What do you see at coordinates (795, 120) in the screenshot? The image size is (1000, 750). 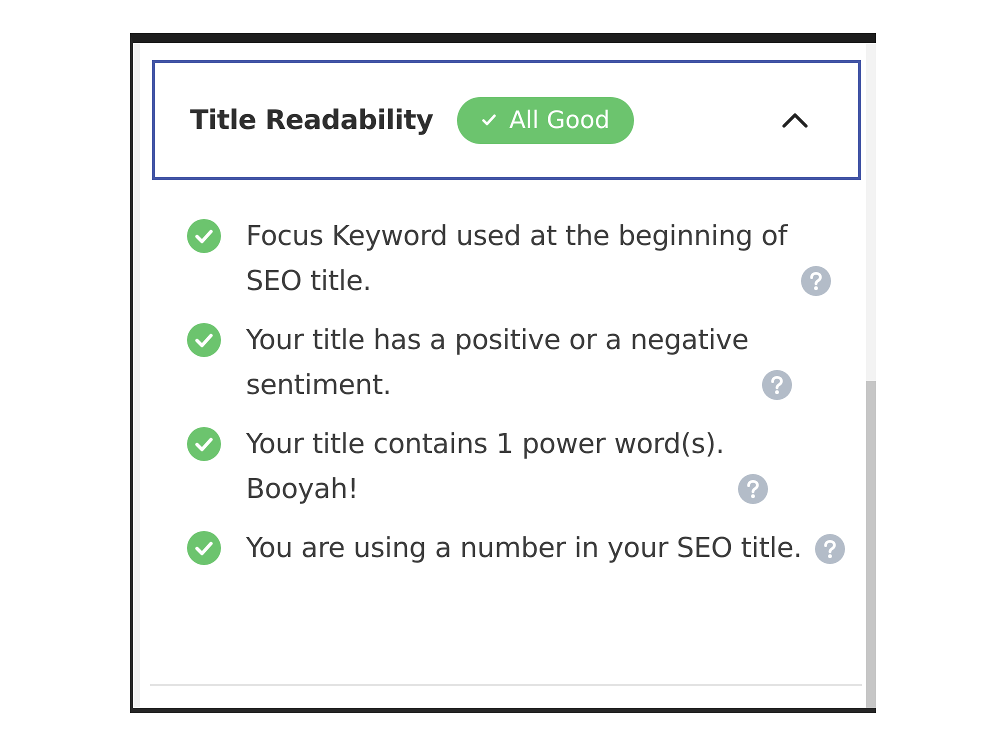 I see `chevron-up-icon` at bounding box center [795, 120].